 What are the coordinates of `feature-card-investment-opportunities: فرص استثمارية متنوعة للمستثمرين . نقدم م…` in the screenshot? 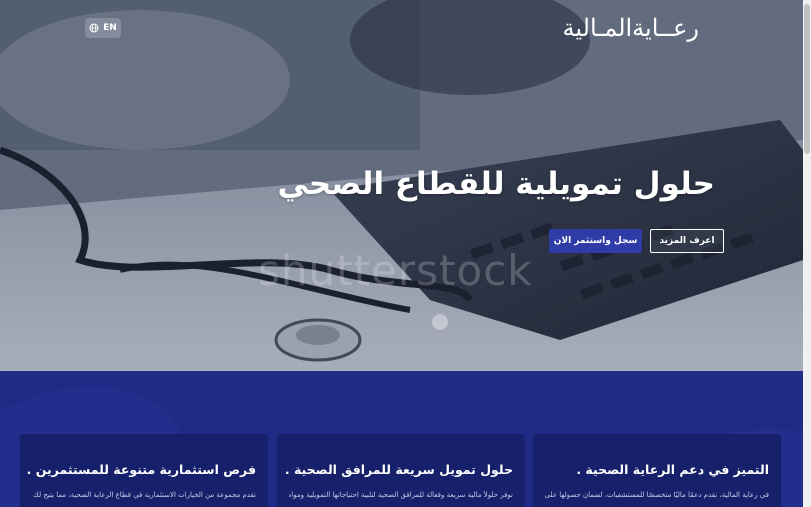 It's located at (144, 470).